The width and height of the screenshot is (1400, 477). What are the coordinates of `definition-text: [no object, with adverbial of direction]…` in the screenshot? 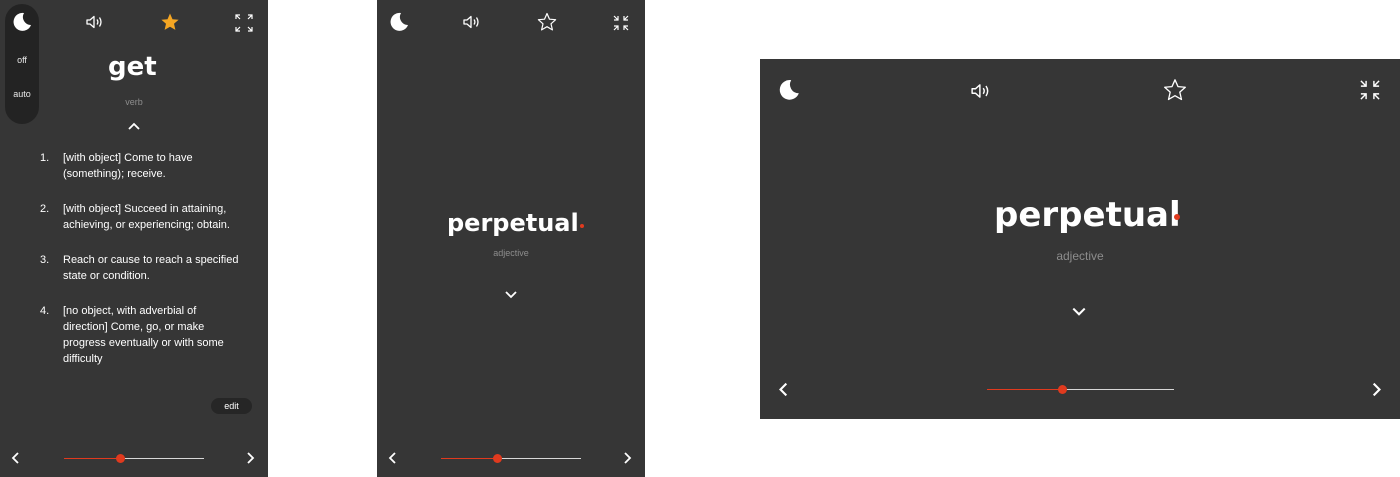 It's located at (143, 335).